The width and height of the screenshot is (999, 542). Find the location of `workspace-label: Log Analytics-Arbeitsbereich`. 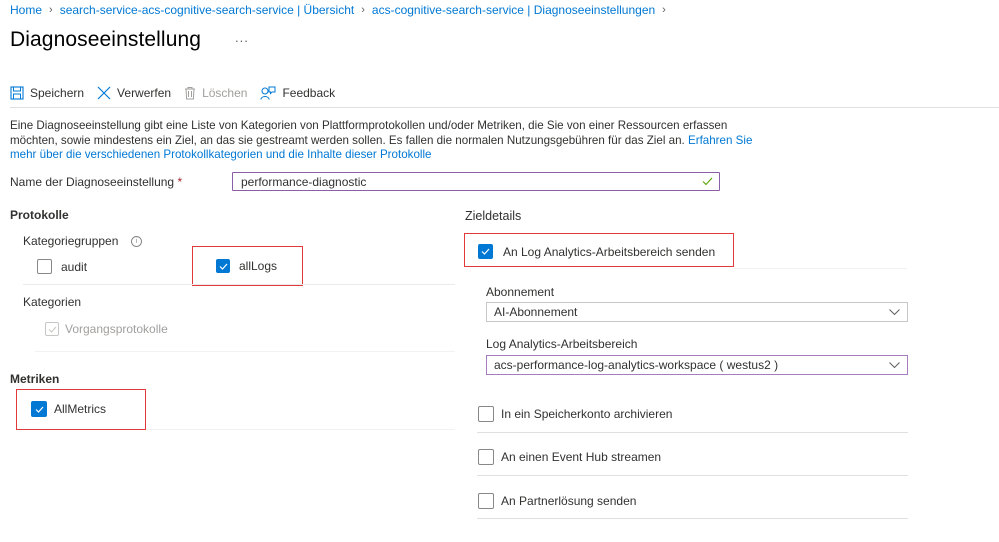

workspace-label: Log Analytics-Arbeitsbereich is located at coordinates (562, 344).